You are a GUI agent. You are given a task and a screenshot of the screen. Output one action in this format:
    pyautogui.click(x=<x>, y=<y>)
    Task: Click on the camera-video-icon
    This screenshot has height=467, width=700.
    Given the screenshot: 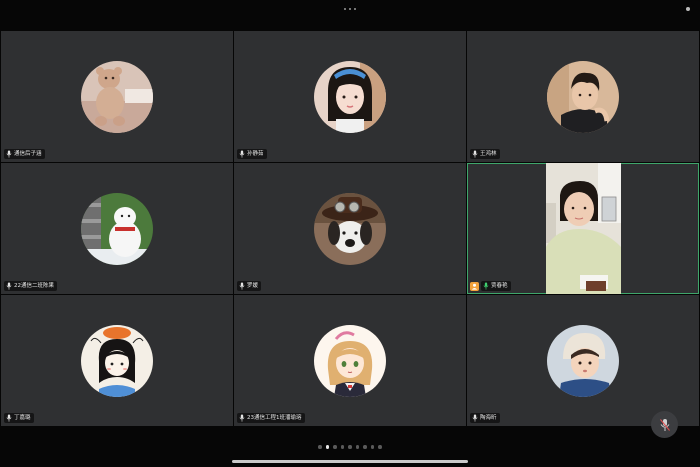 What is the action you would take?
    pyautogui.click(x=583, y=228)
    